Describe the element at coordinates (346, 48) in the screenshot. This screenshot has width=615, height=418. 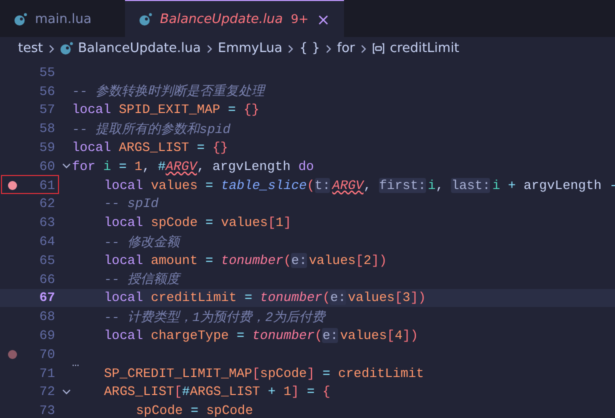
I see `breadcrumb-item: for` at that location.